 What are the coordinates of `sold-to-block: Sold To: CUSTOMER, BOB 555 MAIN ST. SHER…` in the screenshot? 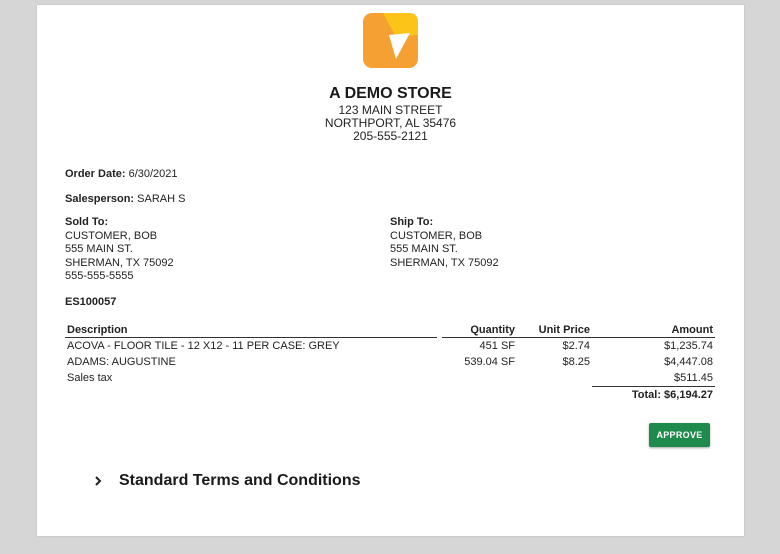 It's located at (119, 250).